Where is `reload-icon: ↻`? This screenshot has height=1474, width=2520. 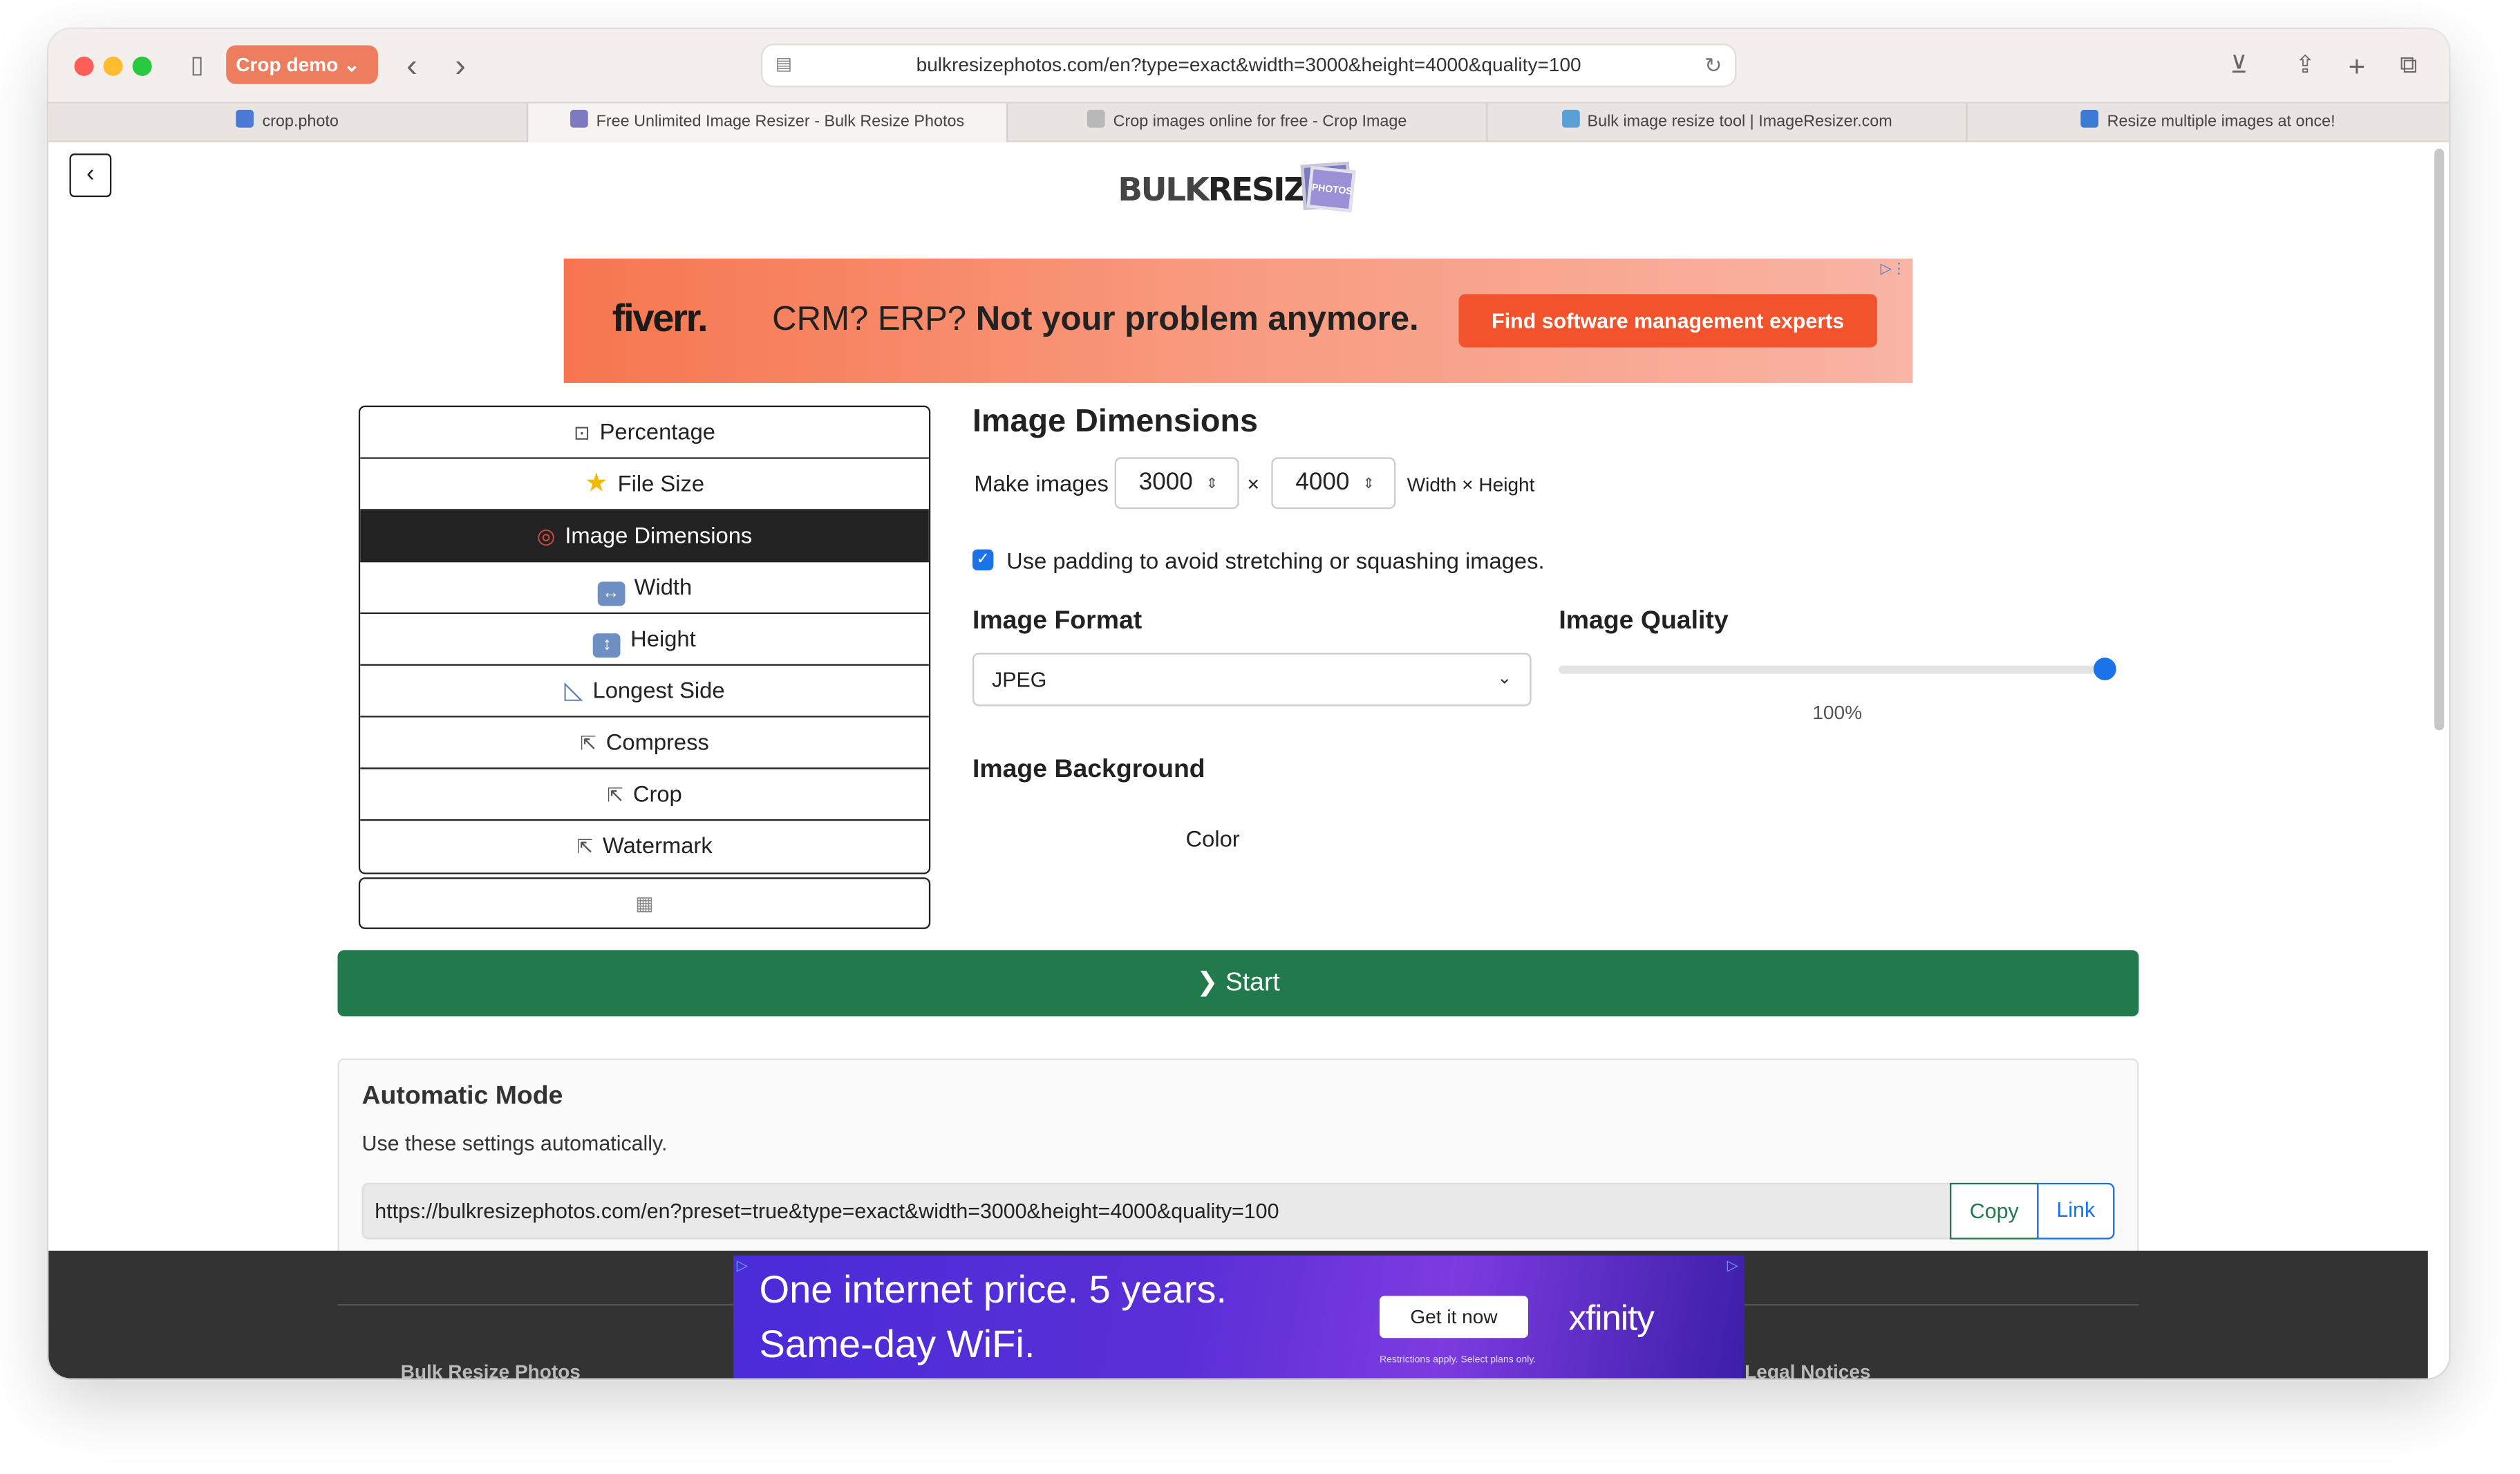 reload-icon: ↻ is located at coordinates (1713, 65).